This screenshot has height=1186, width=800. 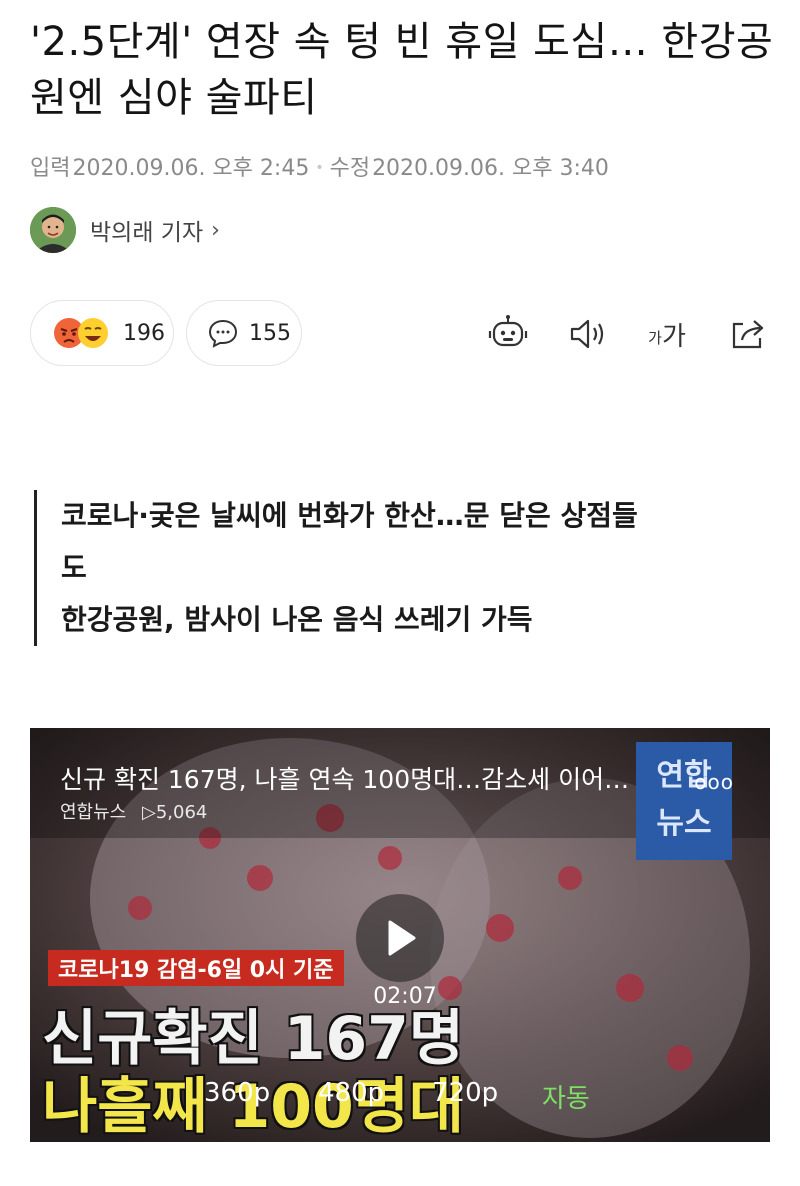 I want to click on quality-360p: 360p, so click(x=237, y=1093).